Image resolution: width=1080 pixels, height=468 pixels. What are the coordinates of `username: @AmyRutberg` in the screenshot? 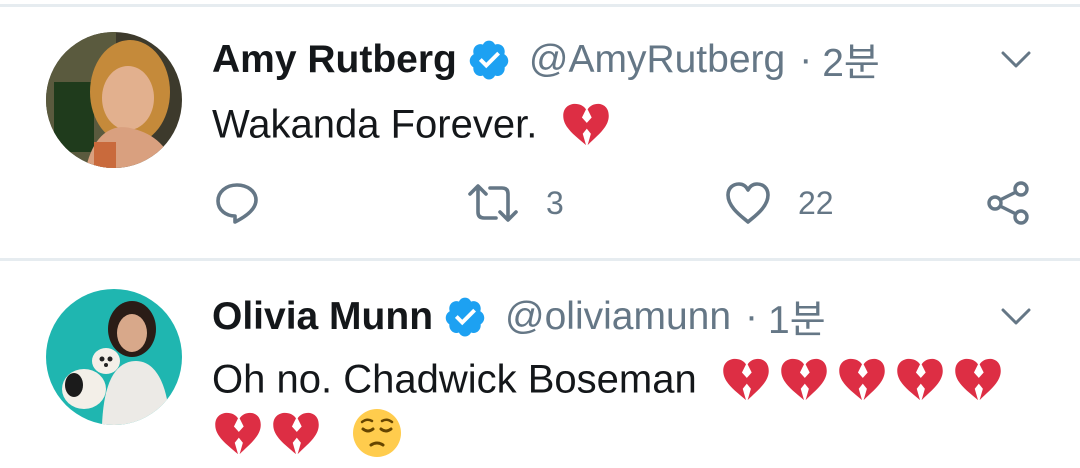 It's located at (657, 60).